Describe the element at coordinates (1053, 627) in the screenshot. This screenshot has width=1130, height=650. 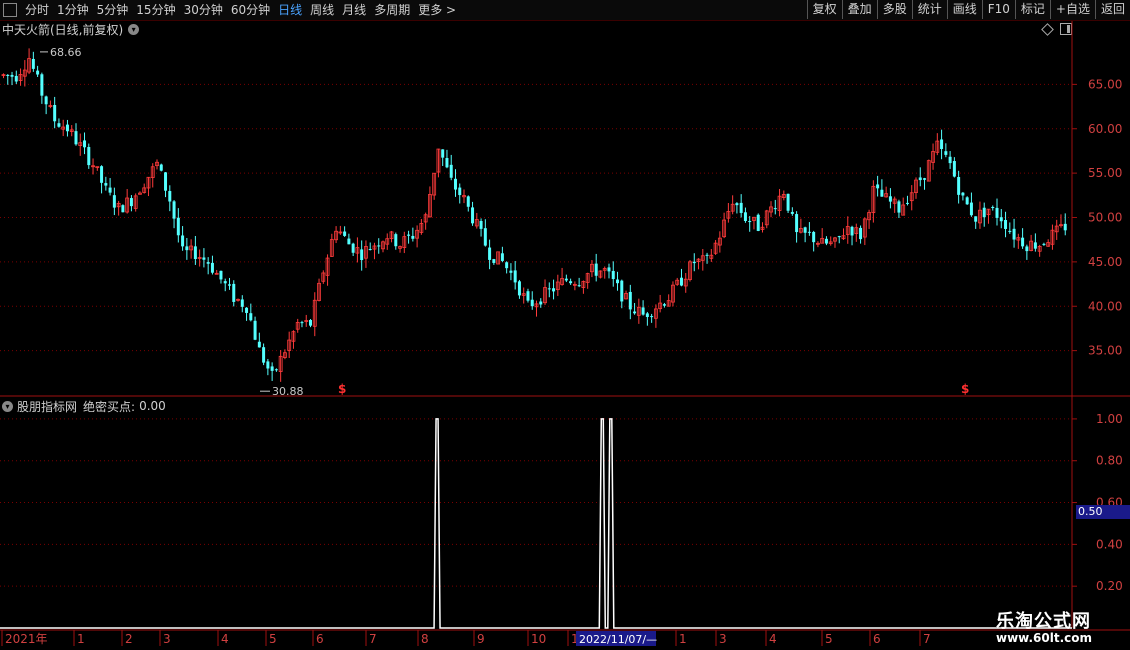
I see `watermark-logo: 乐淘公式网 www.60lt.com` at that location.